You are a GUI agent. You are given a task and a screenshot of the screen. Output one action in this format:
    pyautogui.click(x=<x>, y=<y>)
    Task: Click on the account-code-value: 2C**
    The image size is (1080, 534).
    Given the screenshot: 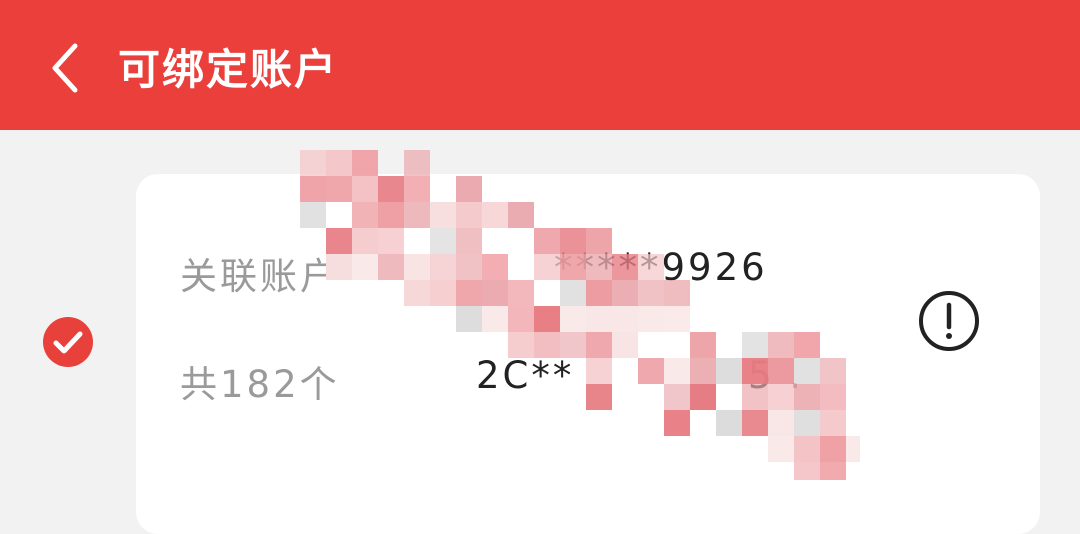 What is the action you would take?
    pyautogui.click(x=525, y=375)
    